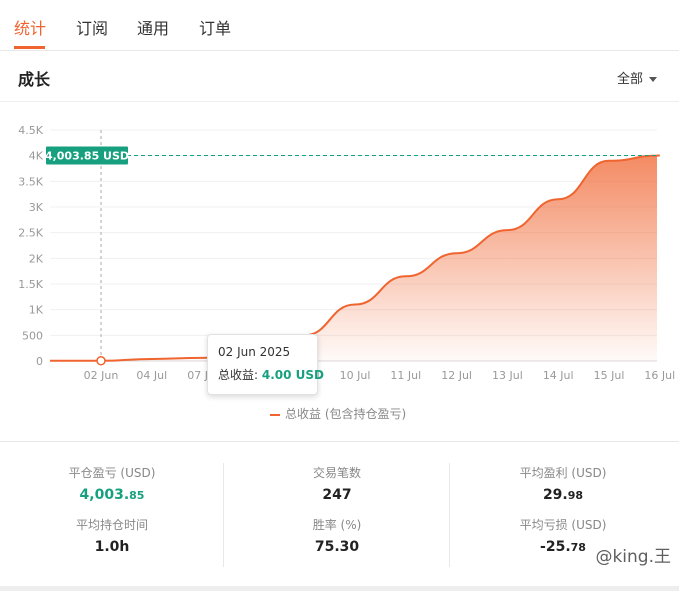 This screenshot has height=591, width=679. Describe the element at coordinates (405, 375) in the screenshot. I see `x-tick-label: 11 Jul` at that location.